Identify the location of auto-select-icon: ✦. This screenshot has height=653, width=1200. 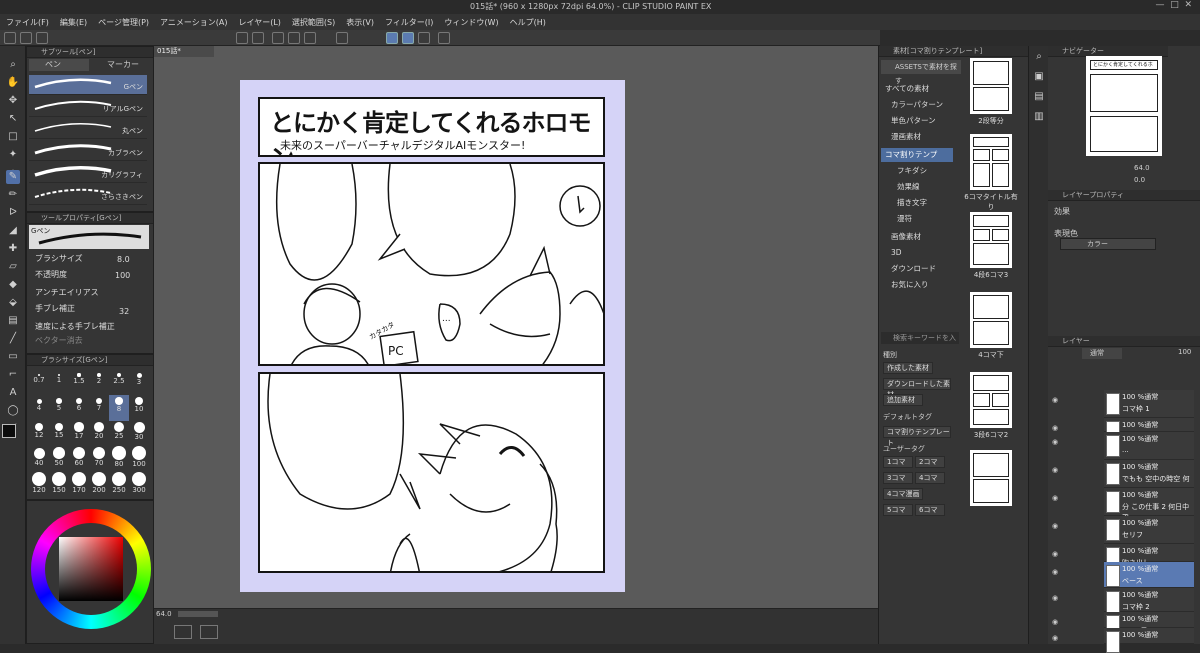
(13, 155).